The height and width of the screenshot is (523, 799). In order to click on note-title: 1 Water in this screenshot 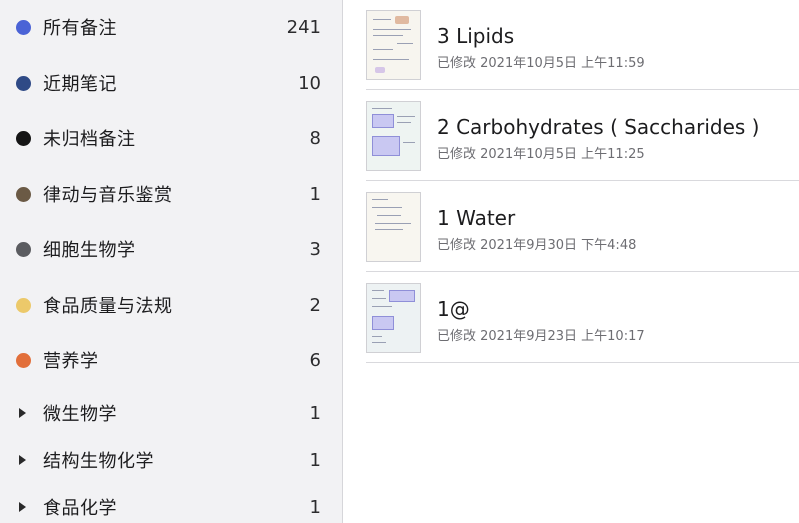, I will do `click(476, 218)`.